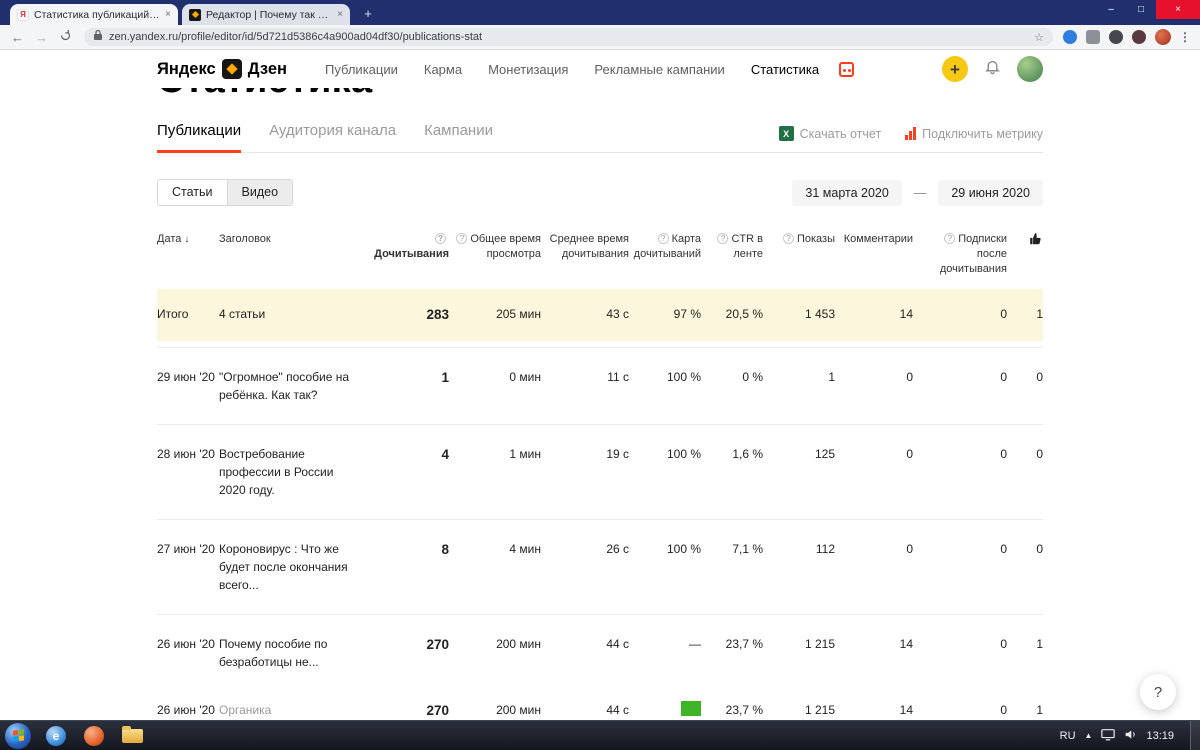  I want to click on window-minimize-button: –, so click(1111, 9).